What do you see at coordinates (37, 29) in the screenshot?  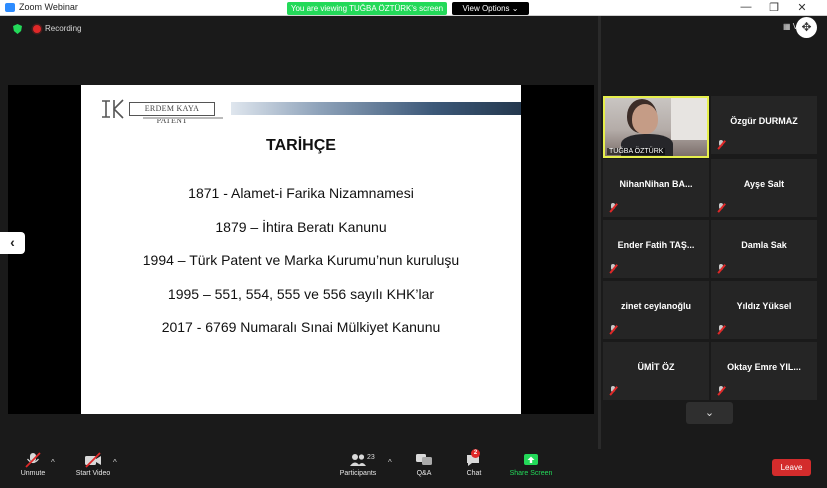 I see `recording-icon` at bounding box center [37, 29].